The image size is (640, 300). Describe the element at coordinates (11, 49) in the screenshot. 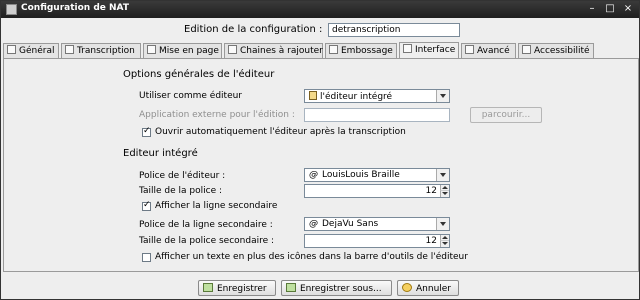

I see `general-icon` at that location.